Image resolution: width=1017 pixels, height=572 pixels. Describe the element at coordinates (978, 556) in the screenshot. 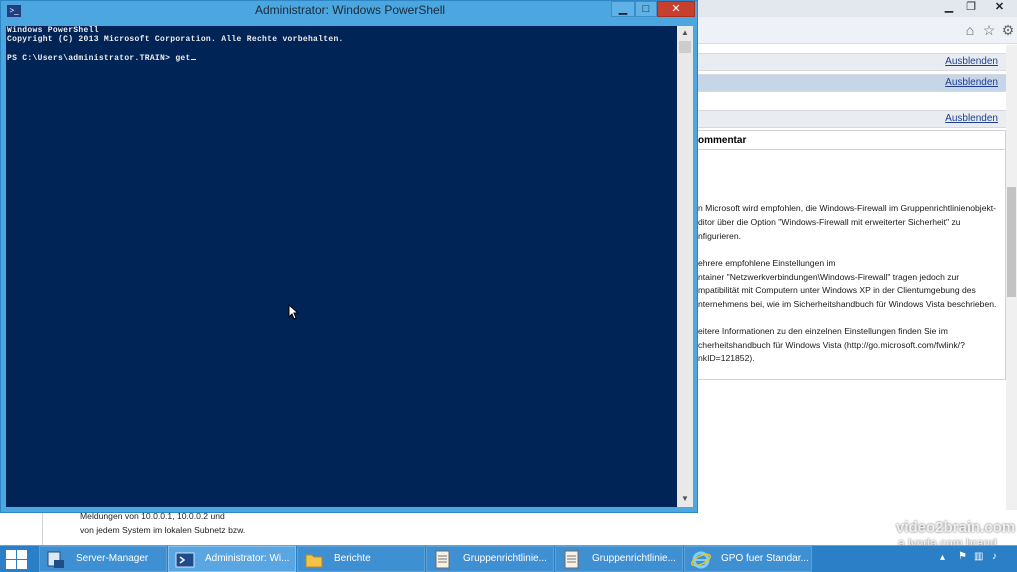

I see `network-icon: ▥` at that location.